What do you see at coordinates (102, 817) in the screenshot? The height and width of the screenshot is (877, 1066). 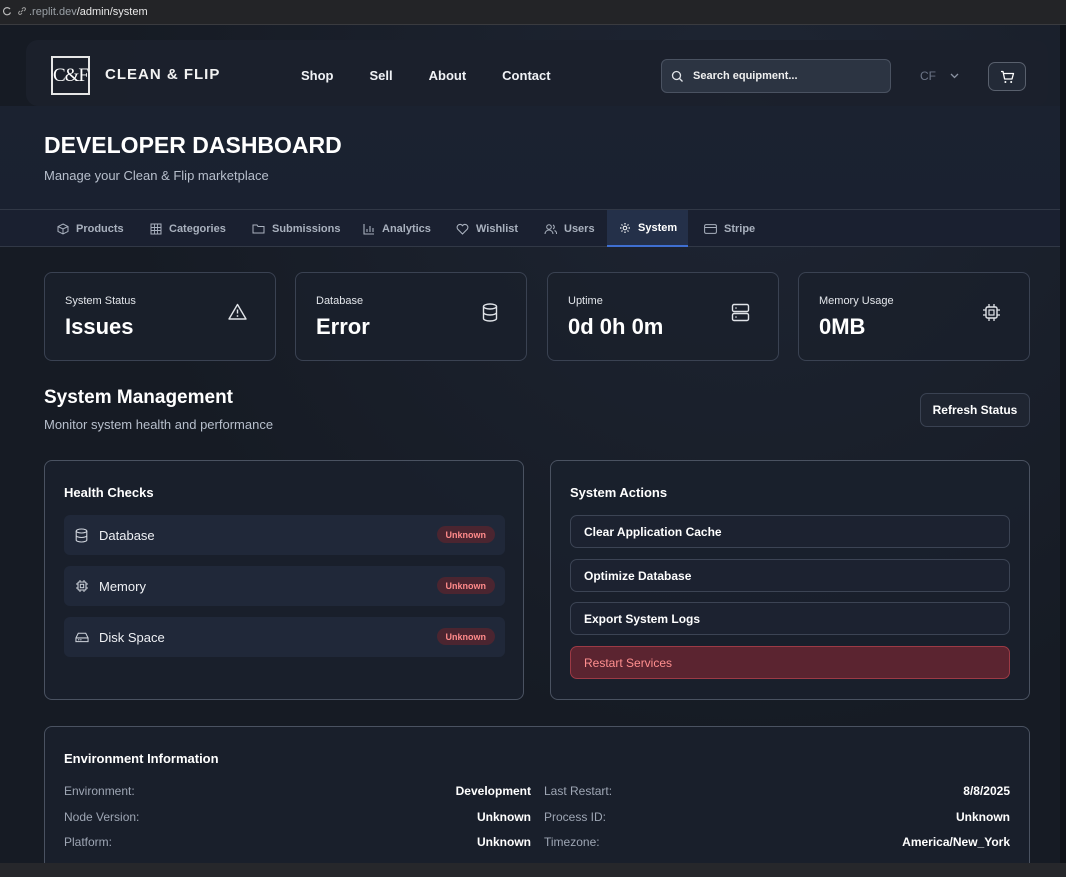 I see `env-key: Node Version:` at bounding box center [102, 817].